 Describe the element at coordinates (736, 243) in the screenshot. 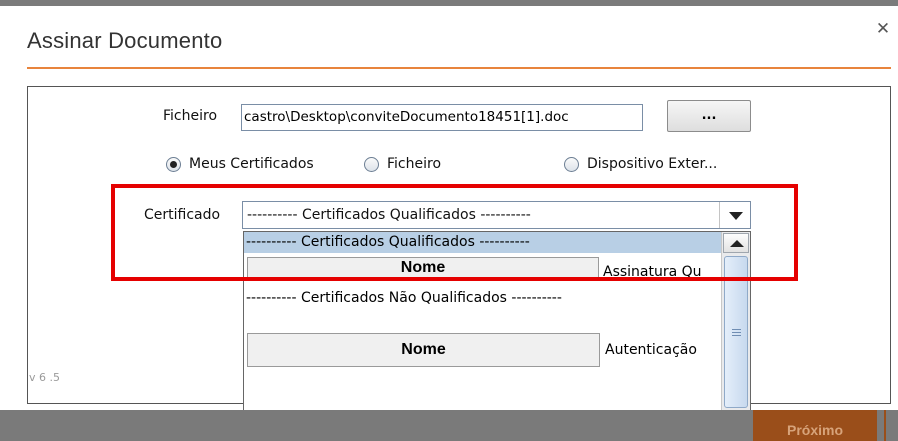

I see `scroll-up-icon` at that location.